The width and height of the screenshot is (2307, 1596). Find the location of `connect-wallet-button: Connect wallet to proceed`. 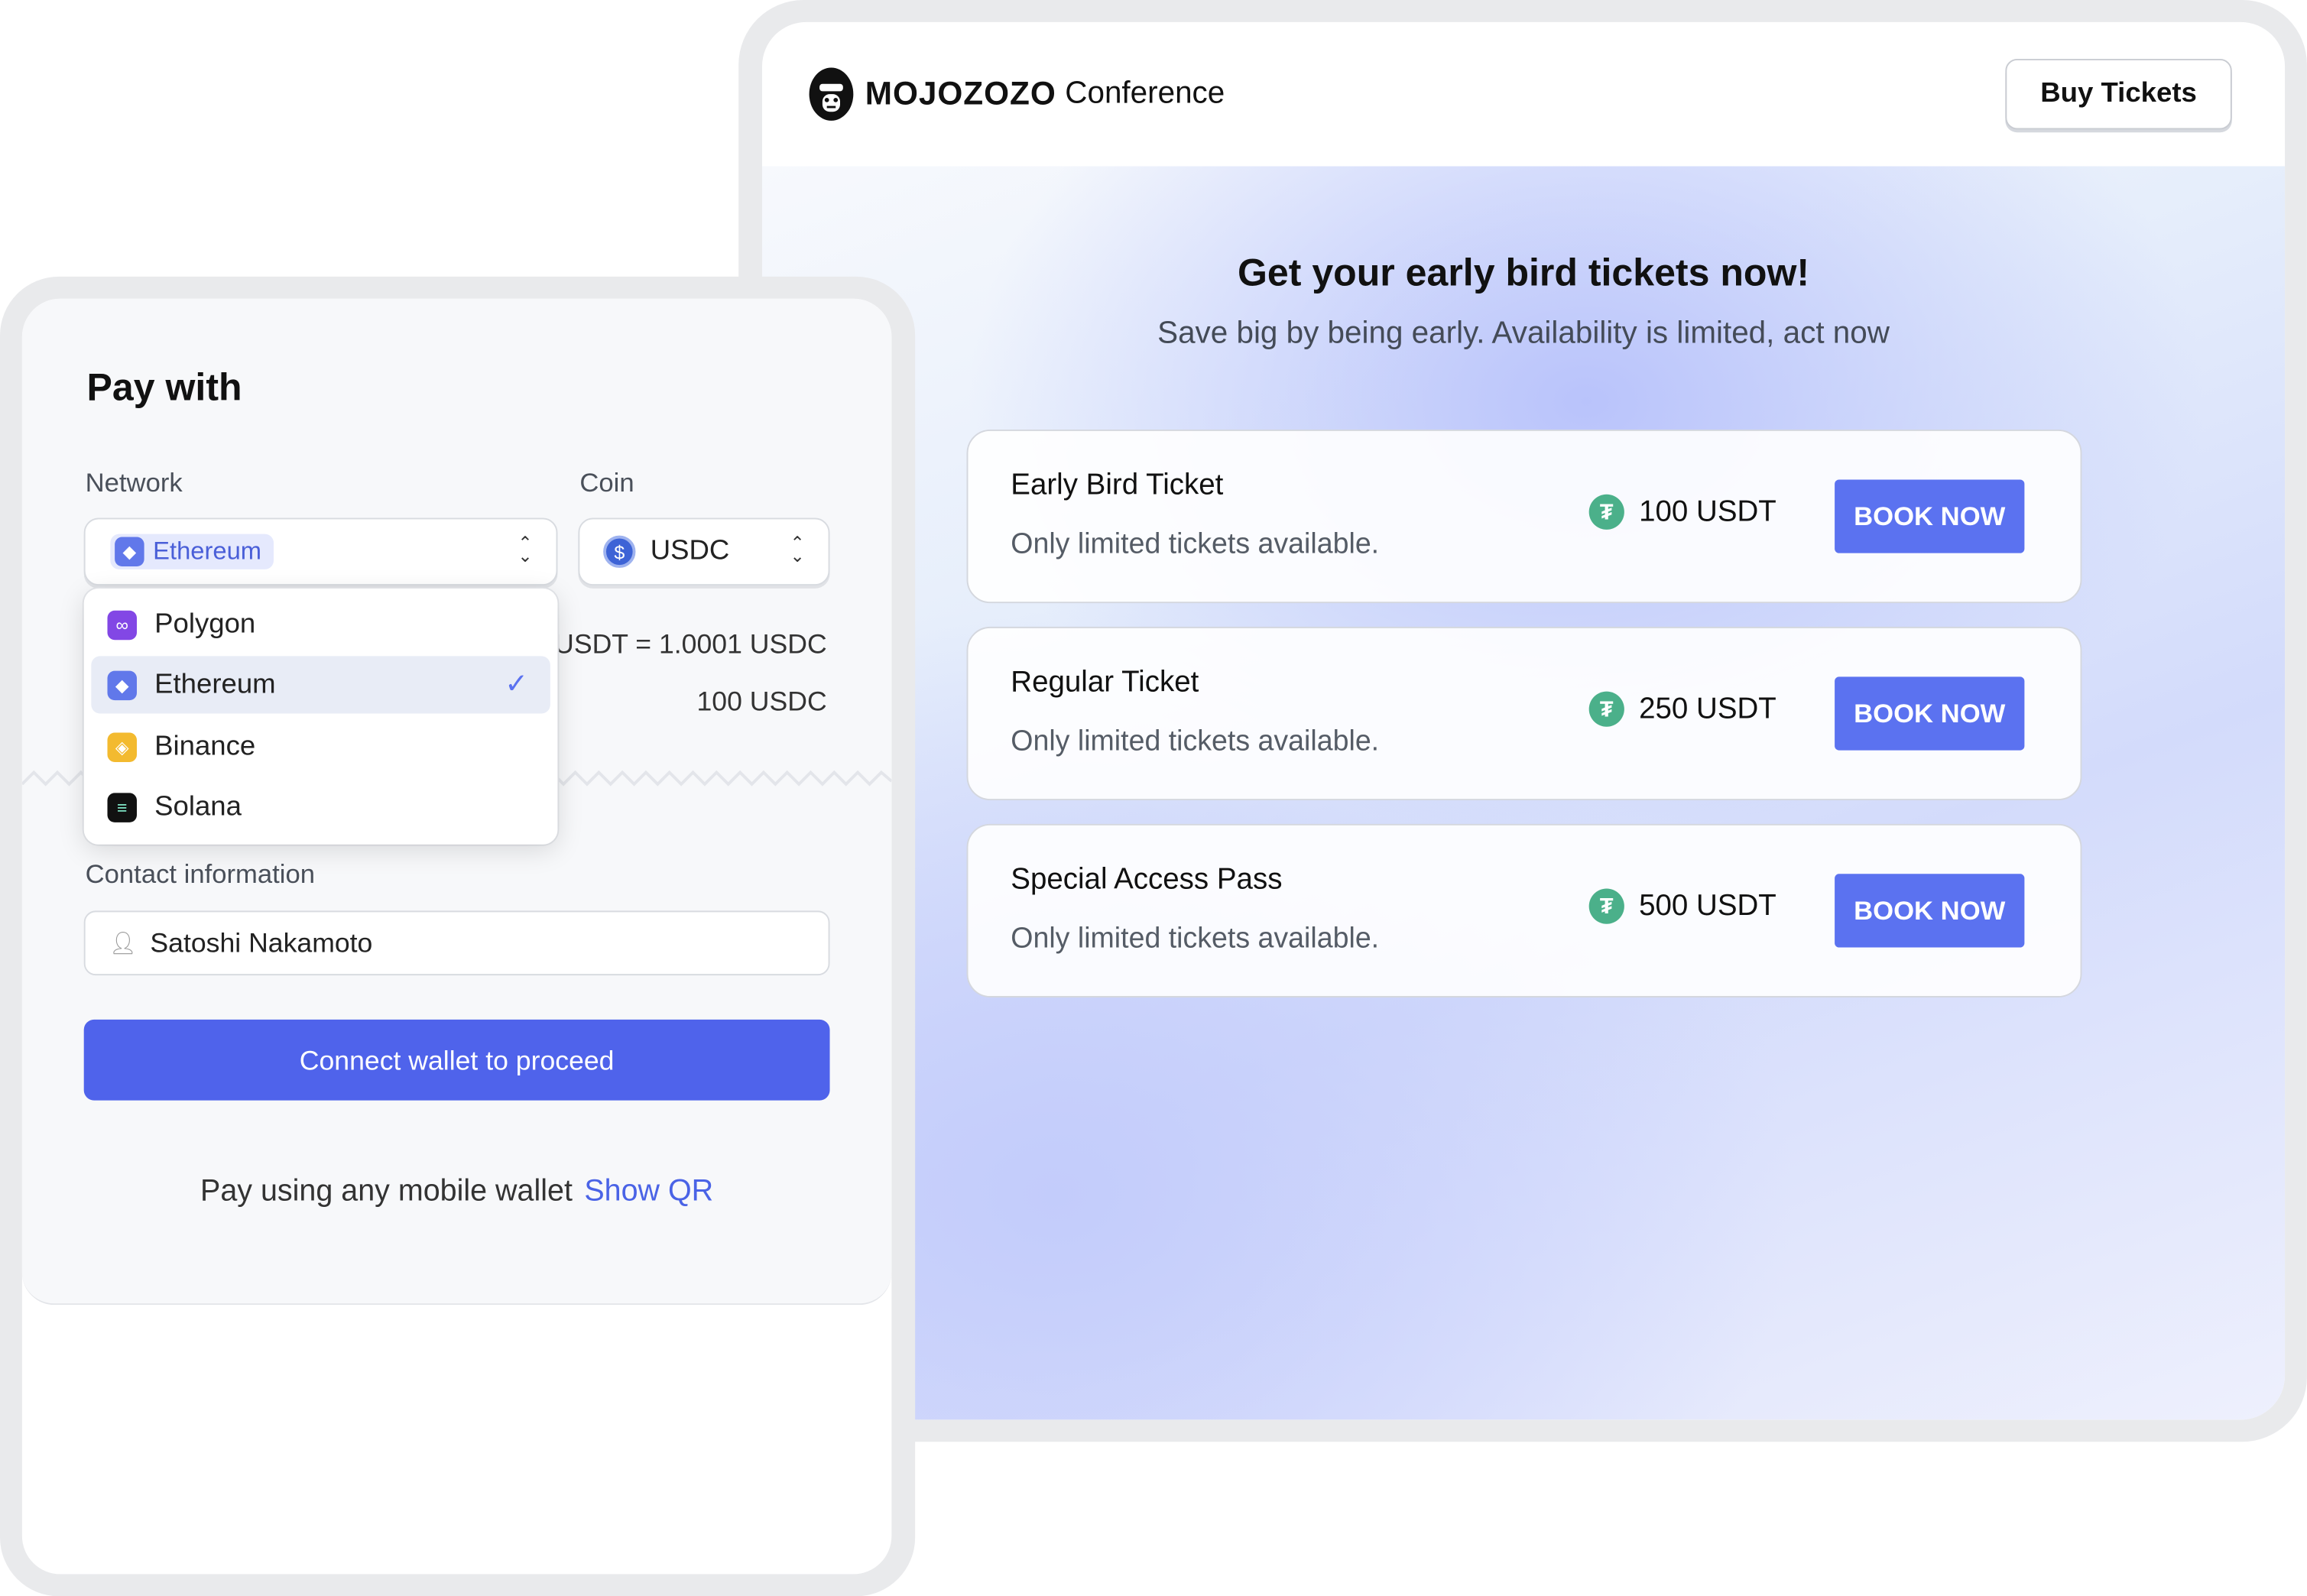

connect-wallet-button: Connect wallet to proceed is located at coordinates (457, 1060).